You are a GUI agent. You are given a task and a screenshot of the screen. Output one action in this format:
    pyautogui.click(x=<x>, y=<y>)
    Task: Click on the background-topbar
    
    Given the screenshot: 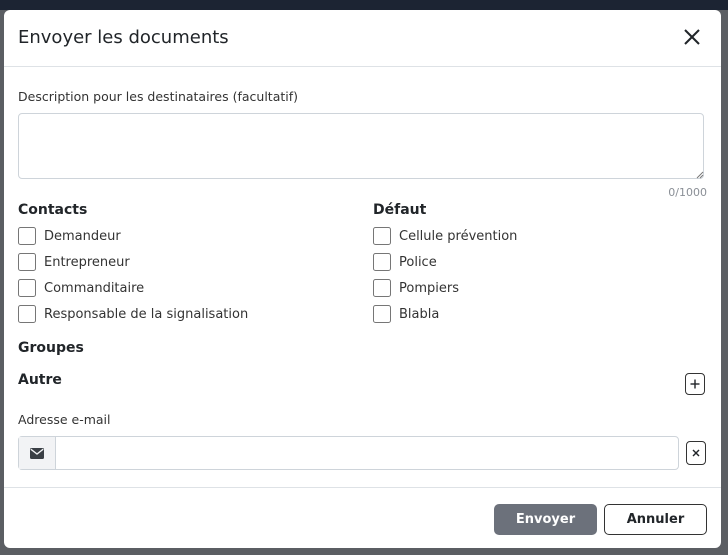 What is the action you would take?
    pyautogui.click(x=364, y=5)
    